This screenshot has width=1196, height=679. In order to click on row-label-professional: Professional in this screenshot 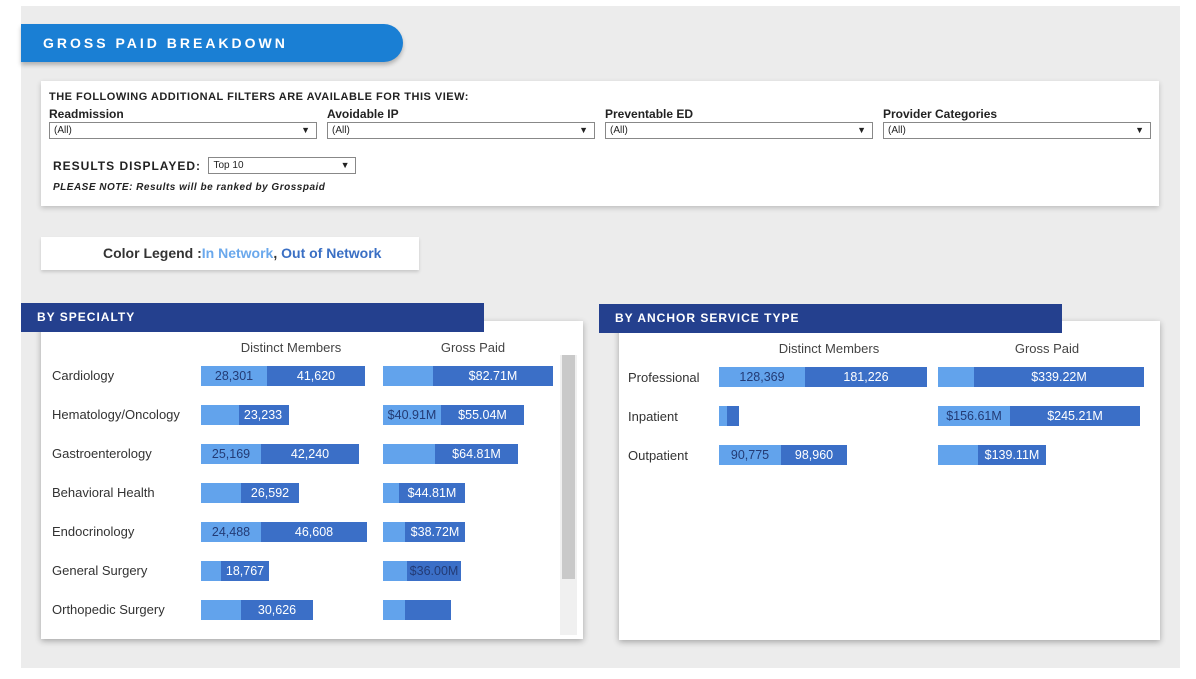, I will do `click(664, 377)`.